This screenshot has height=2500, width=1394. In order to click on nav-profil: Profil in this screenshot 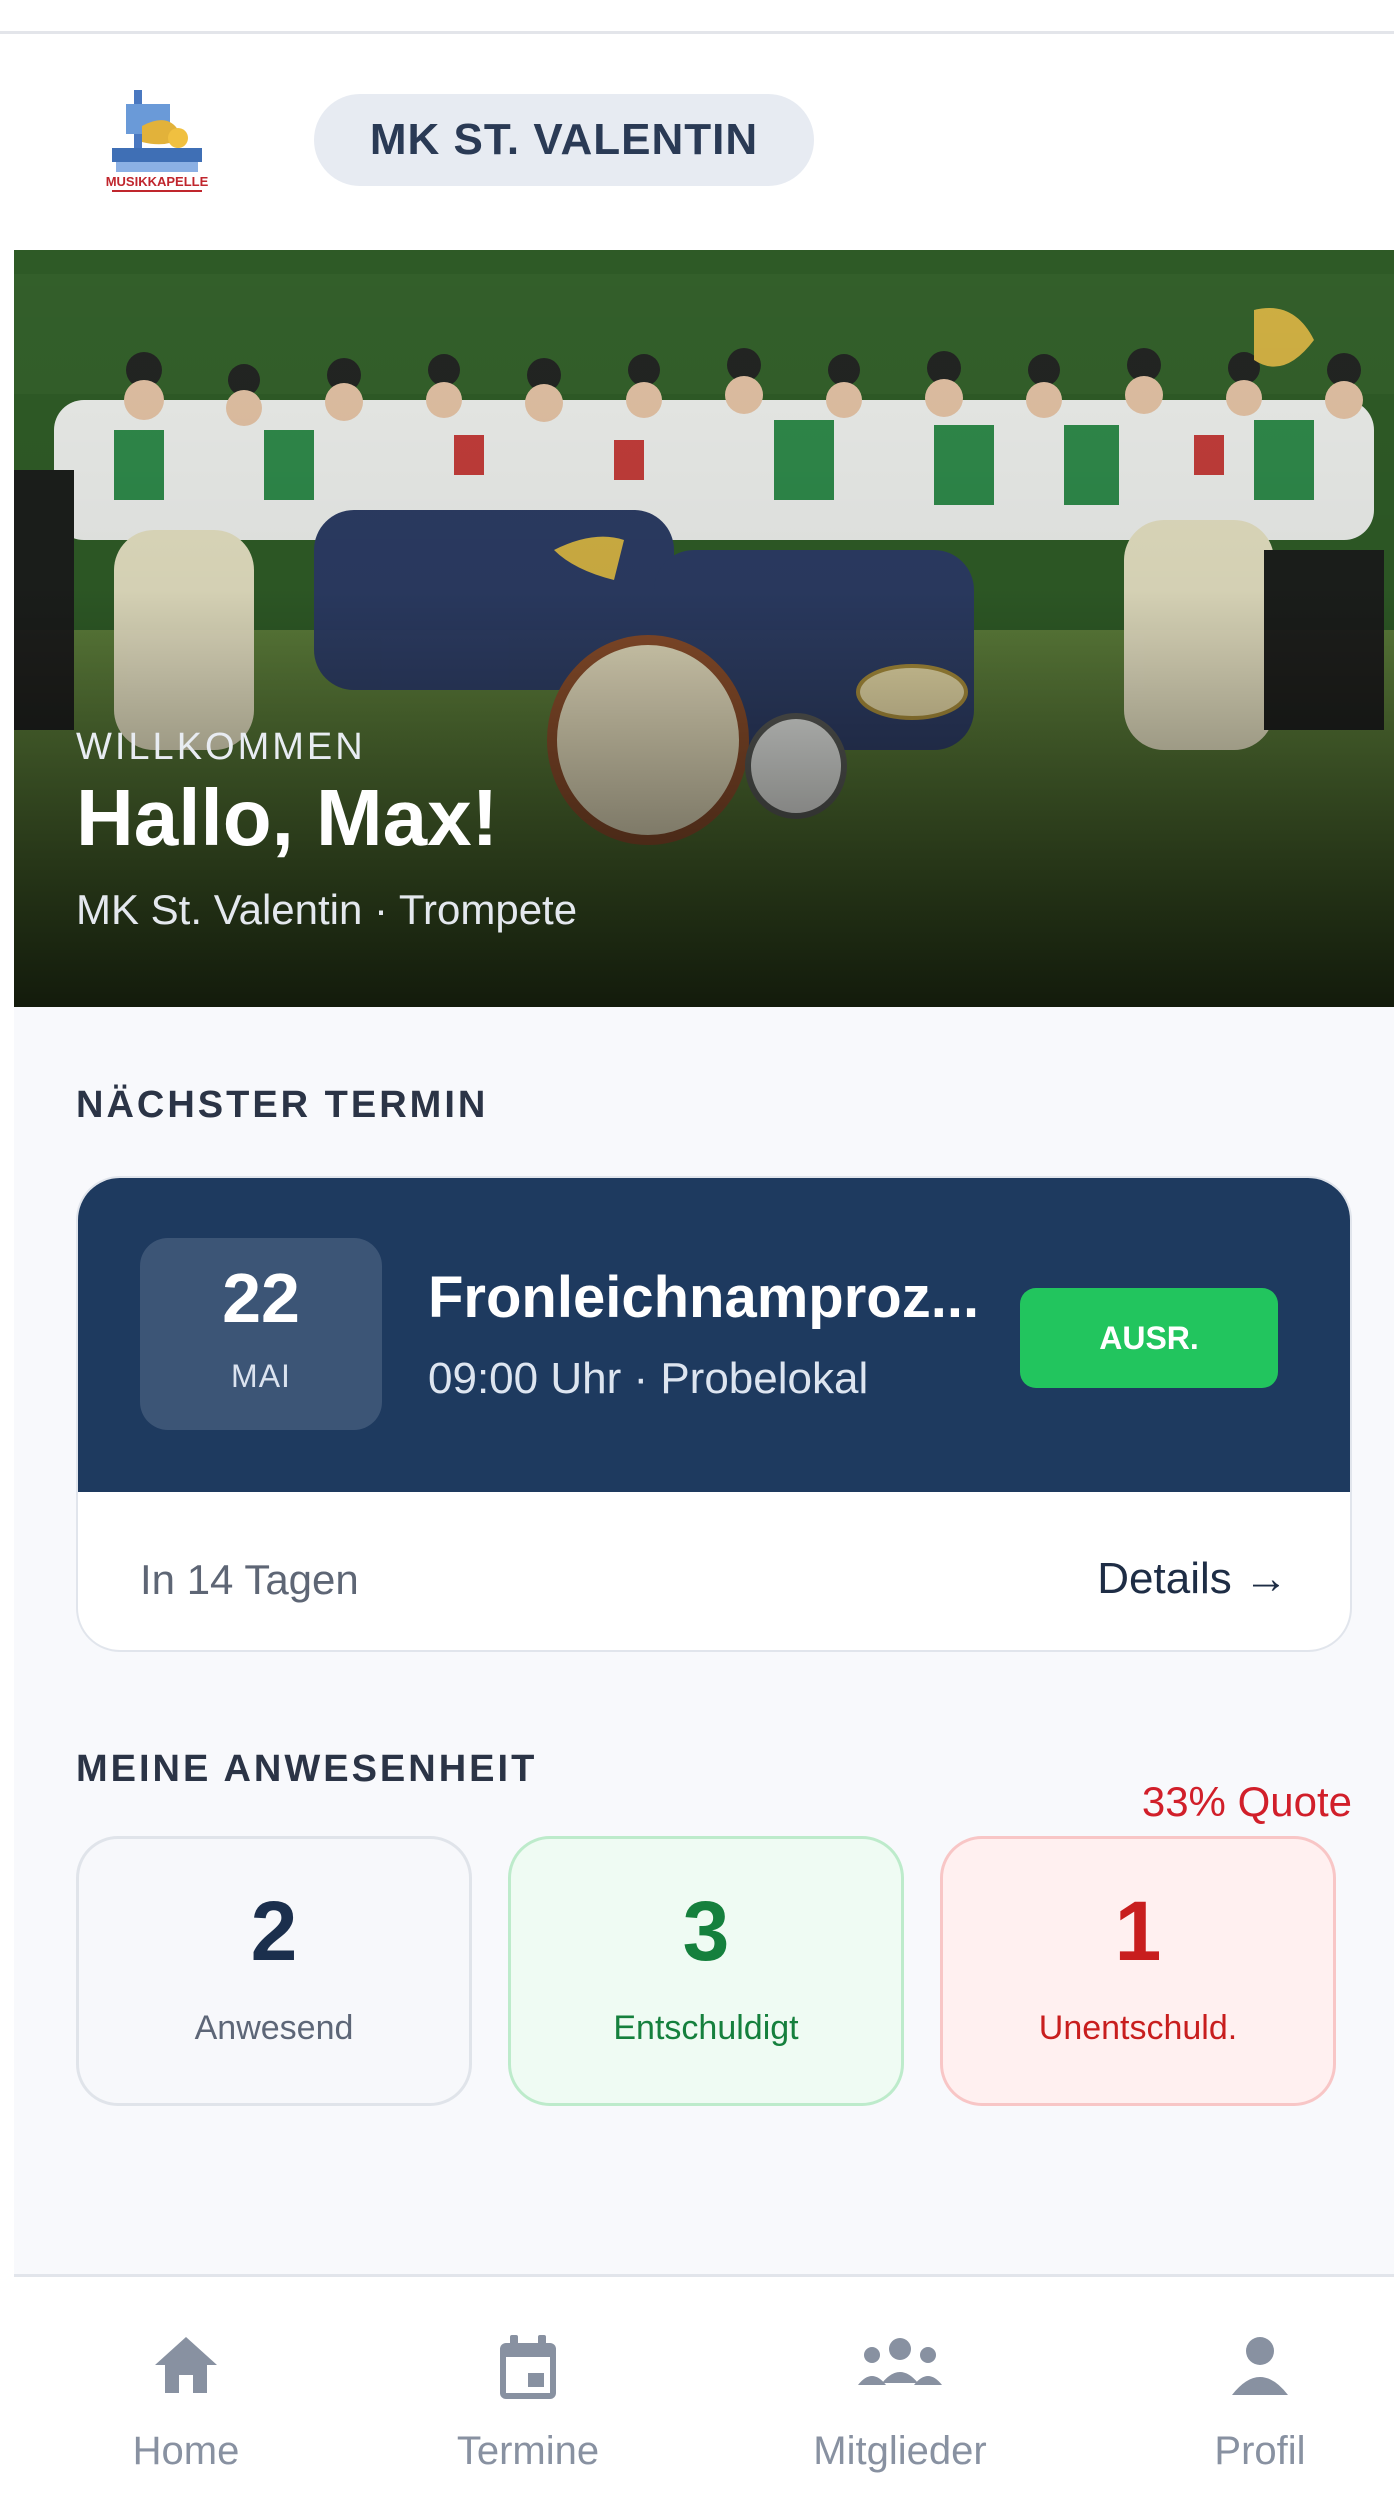, I will do `click(1252, 2388)`.